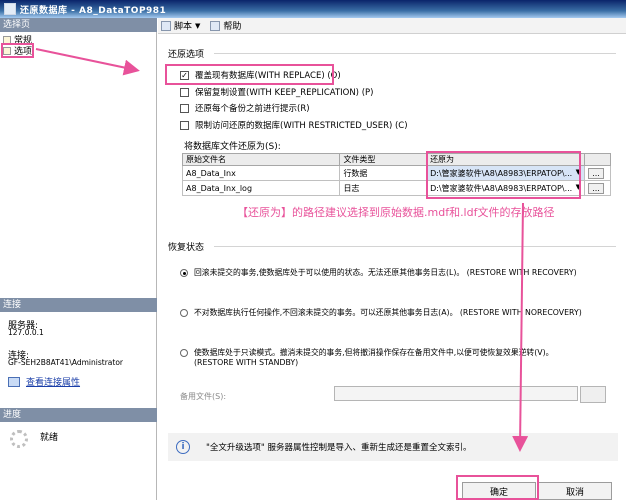 This screenshot has width=626, height=500. I want to click on title-bar: 还原数据库 - A8_DataTOP981, so click(313, 9).